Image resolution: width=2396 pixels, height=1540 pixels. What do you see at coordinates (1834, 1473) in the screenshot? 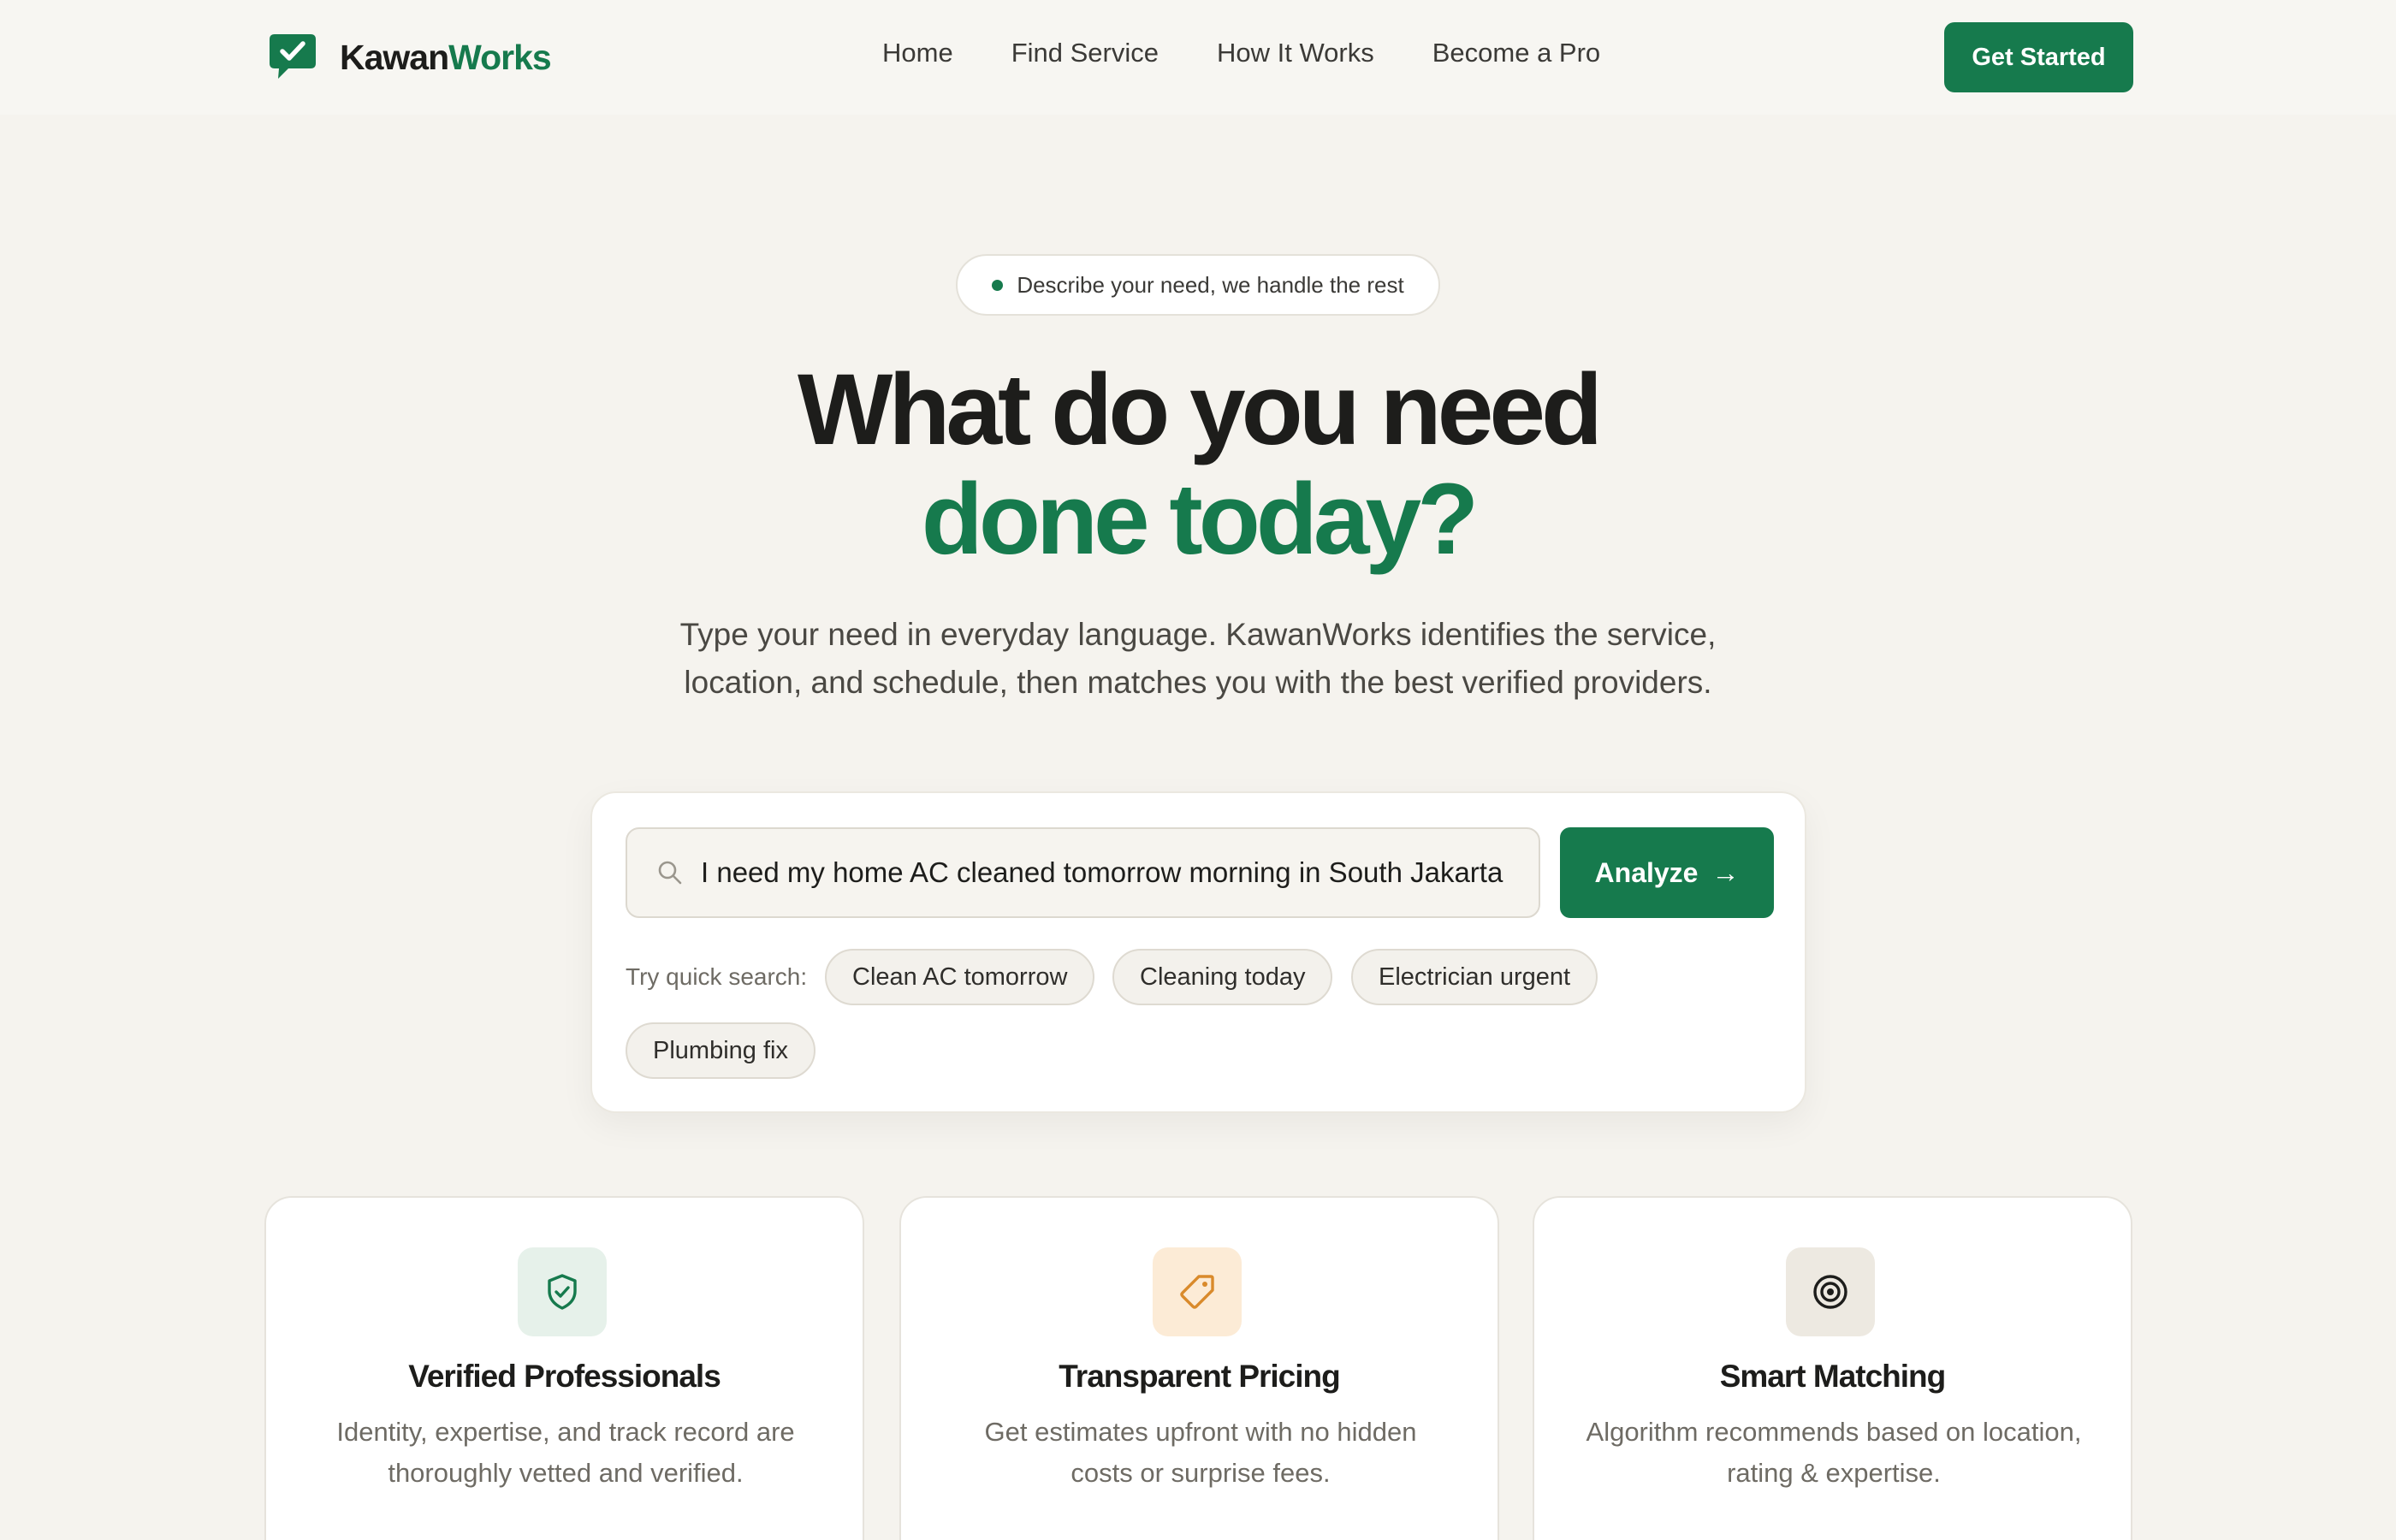
I see `feature-description-line2: rating & expertise.` at bounding box center [1834, 1473].